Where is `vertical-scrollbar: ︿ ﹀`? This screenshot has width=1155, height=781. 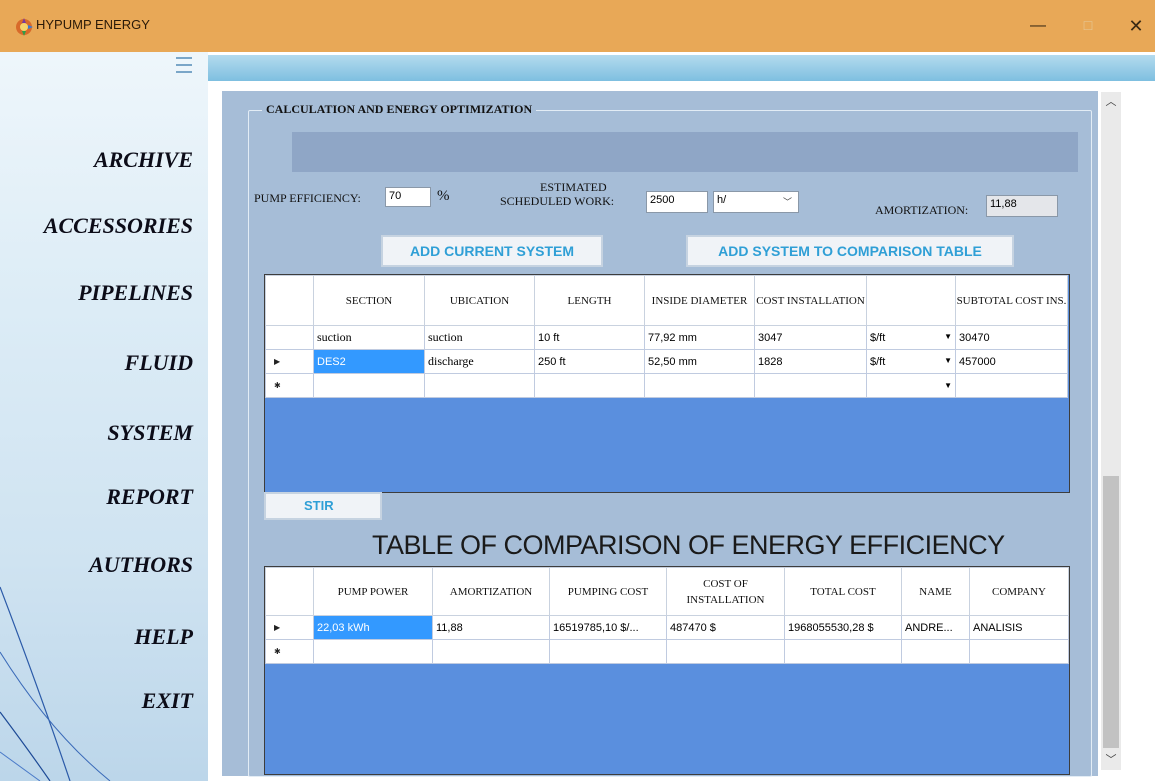 vertical-scrollbar: ︿ ﹀ is located at coordinates (1111, 431).